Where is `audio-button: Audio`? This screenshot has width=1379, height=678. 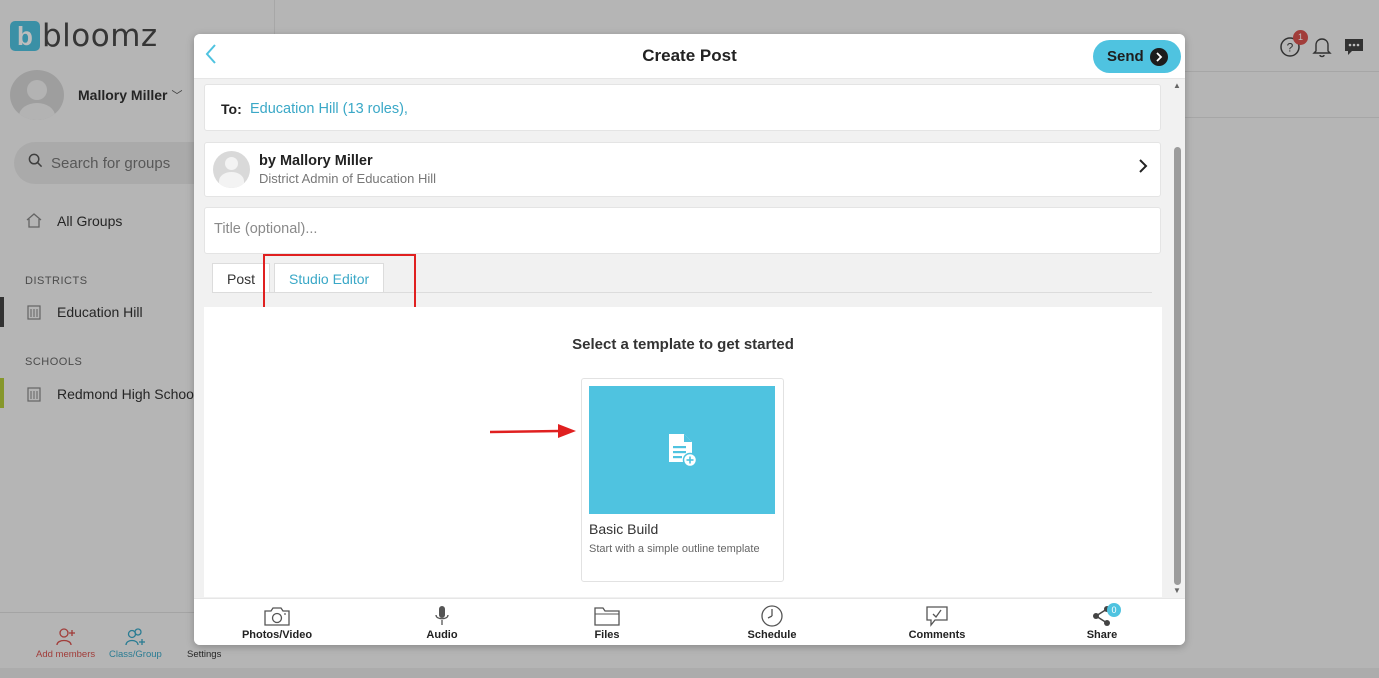 audio-button: Audio is located at coordinates (442, 622).